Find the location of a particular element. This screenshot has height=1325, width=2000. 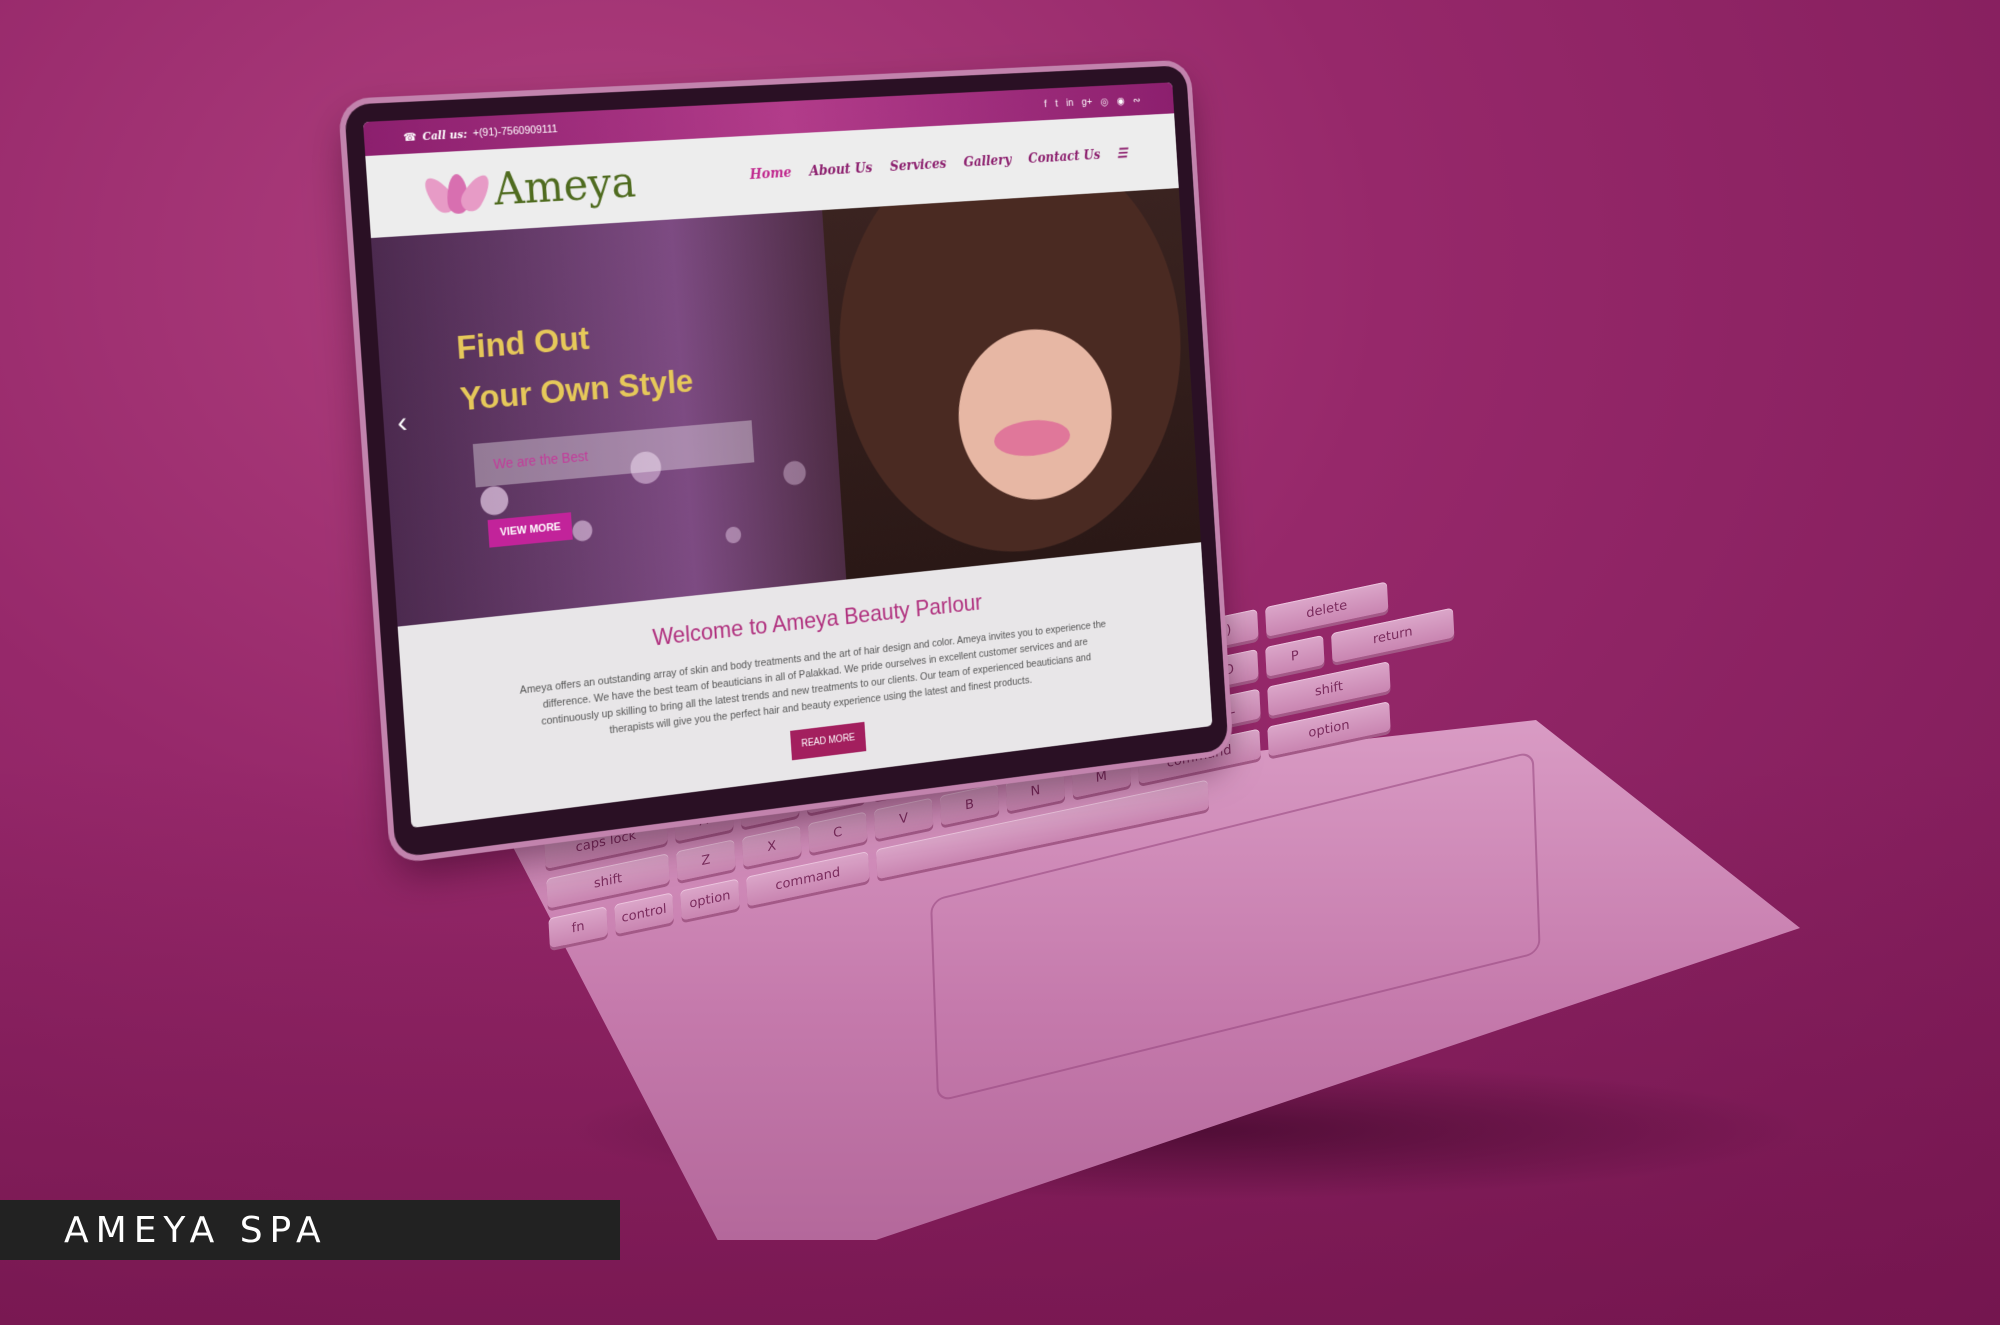

nav-about-us: About Us is located at coordinates (841, 170).